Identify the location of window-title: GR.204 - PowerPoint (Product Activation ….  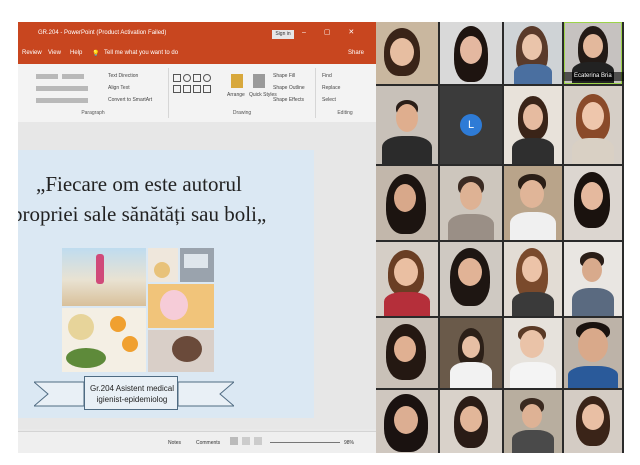
(102, 33).